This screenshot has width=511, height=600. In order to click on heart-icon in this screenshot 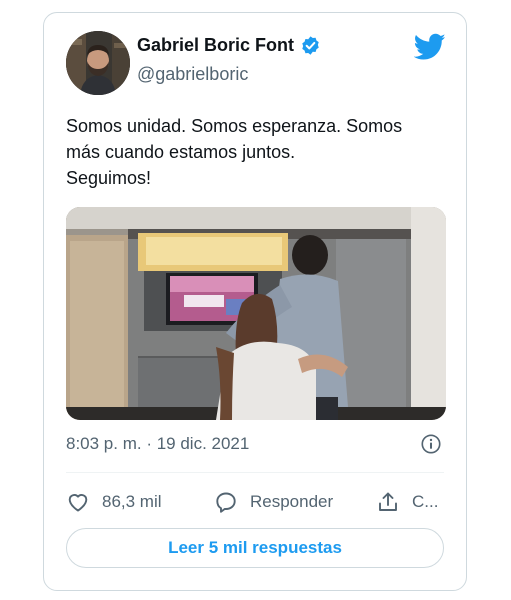, I will do `click(78, 502)`.